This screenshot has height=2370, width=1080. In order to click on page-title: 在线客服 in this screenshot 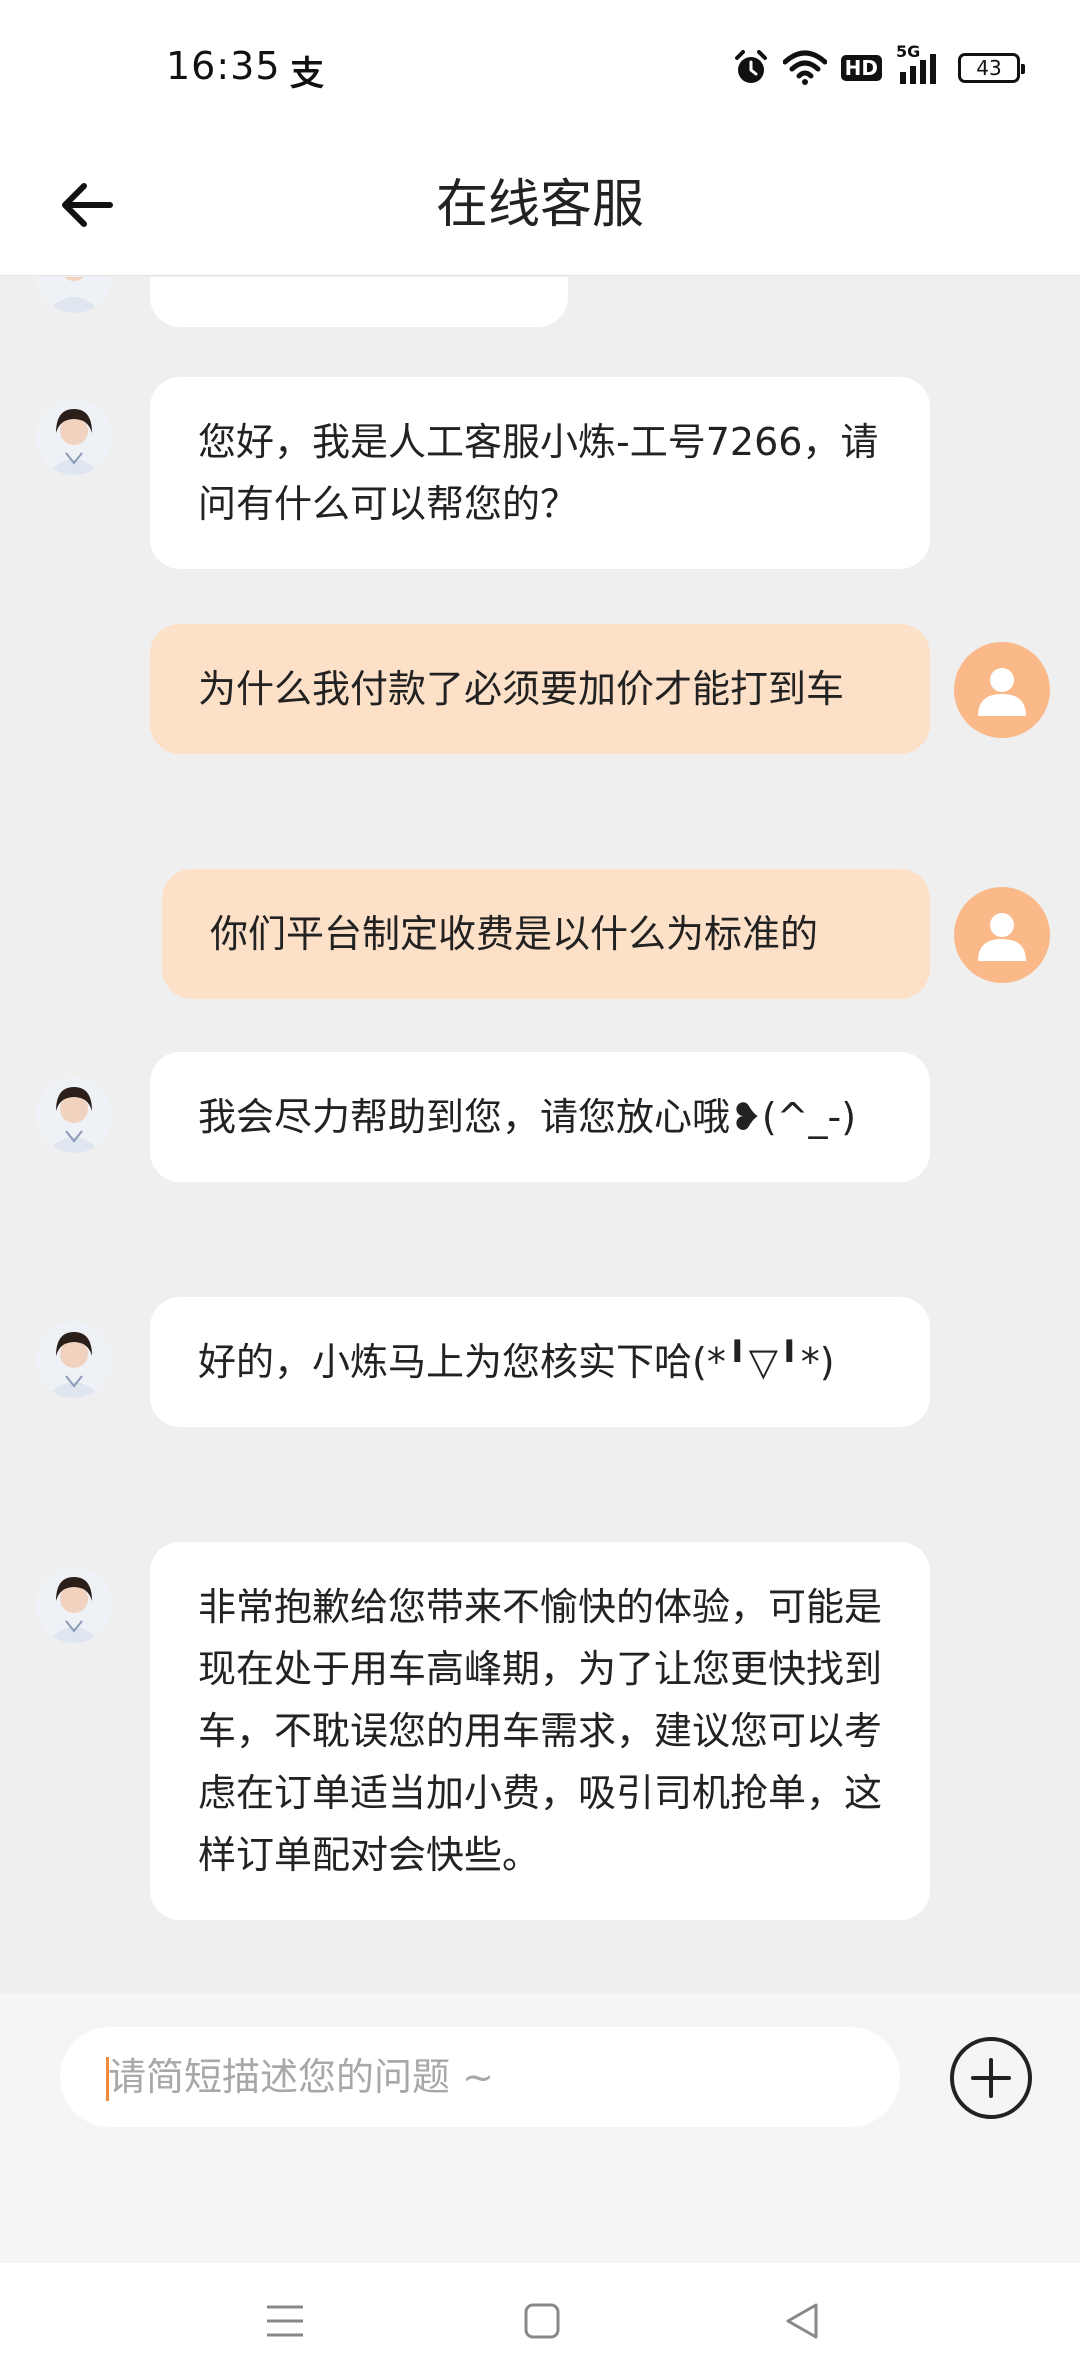, I will do `click(539, 205)`.